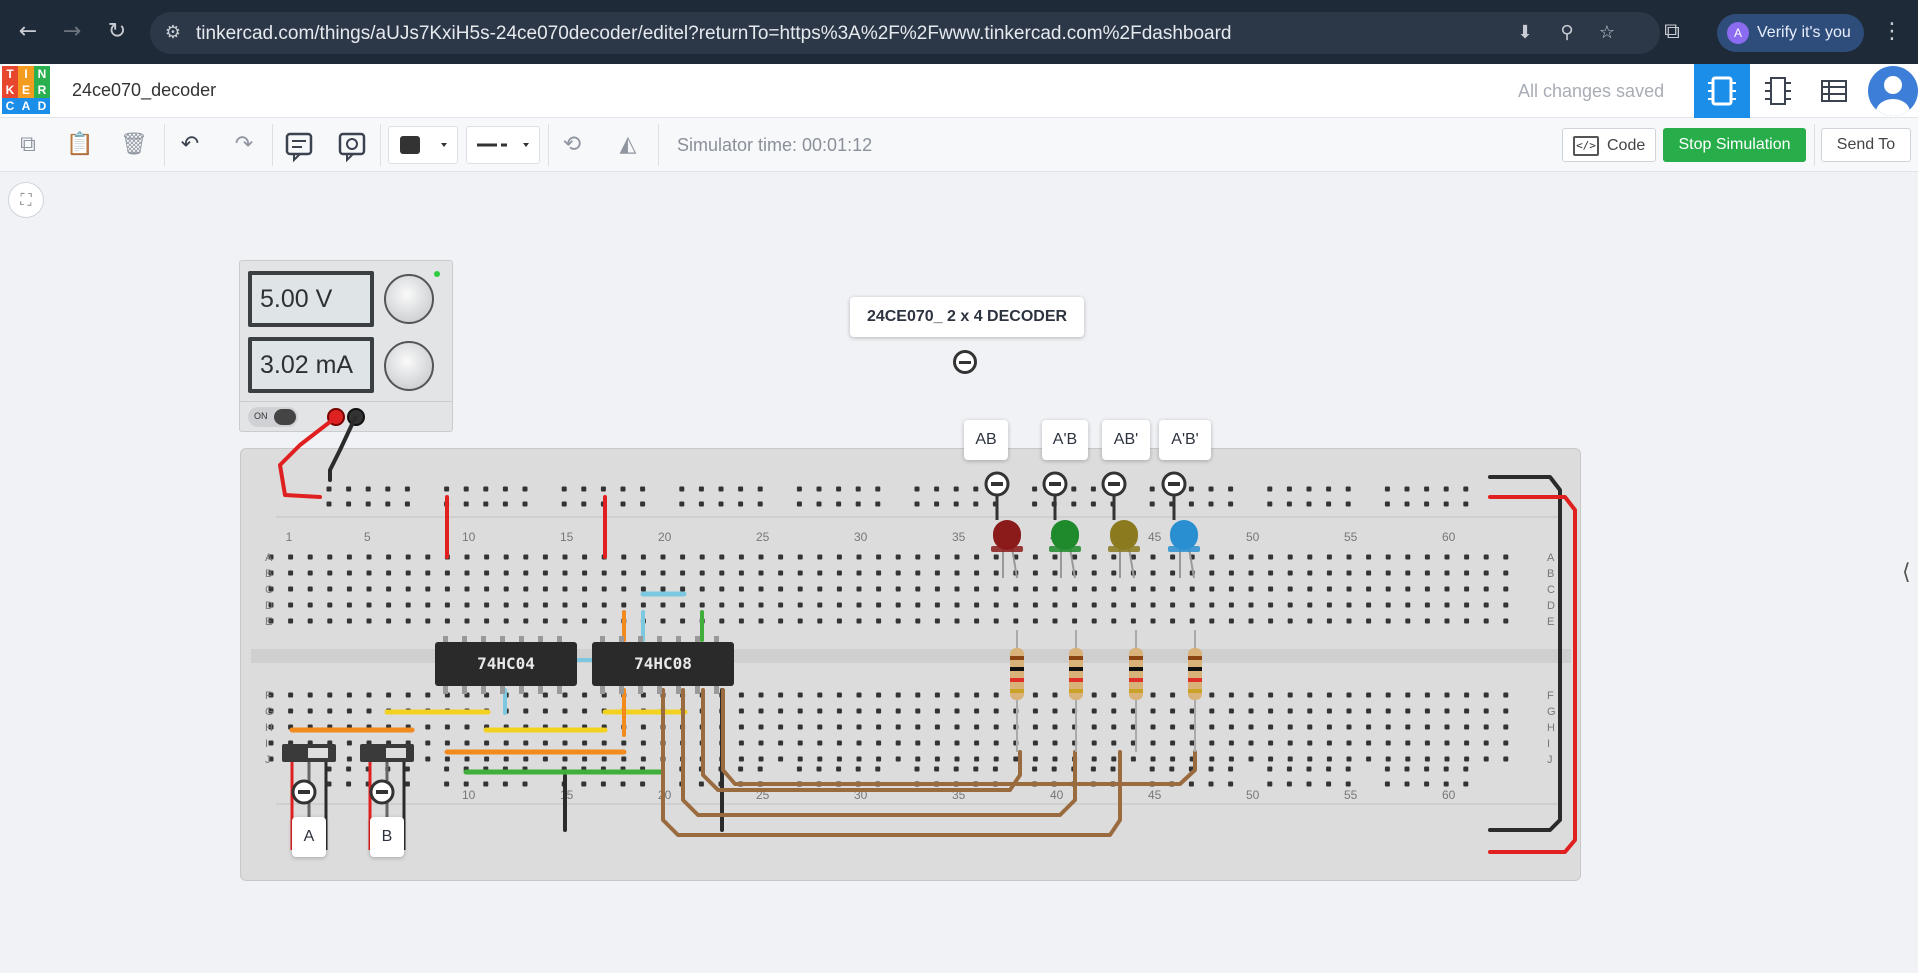 The width and height of the screenshot is (1918, 973). What do you see at coordinates (346, 346) in the screenshot?
I see `power-supply: 5.00 V 3.02 mA ON` at bounding box center [346, 346].